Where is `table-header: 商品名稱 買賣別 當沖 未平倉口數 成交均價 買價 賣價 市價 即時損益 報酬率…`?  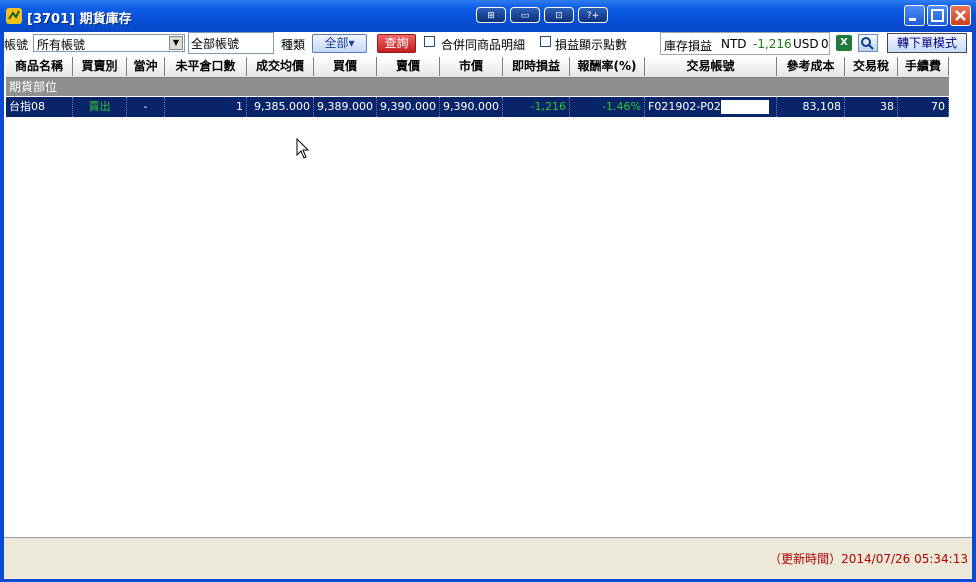 table-header: 商品名稱 買賣別 當沖 未平倉口數 成交均價 買價 賣價 市價 即時損益 報酬率… is located at coordinates (477, 67).